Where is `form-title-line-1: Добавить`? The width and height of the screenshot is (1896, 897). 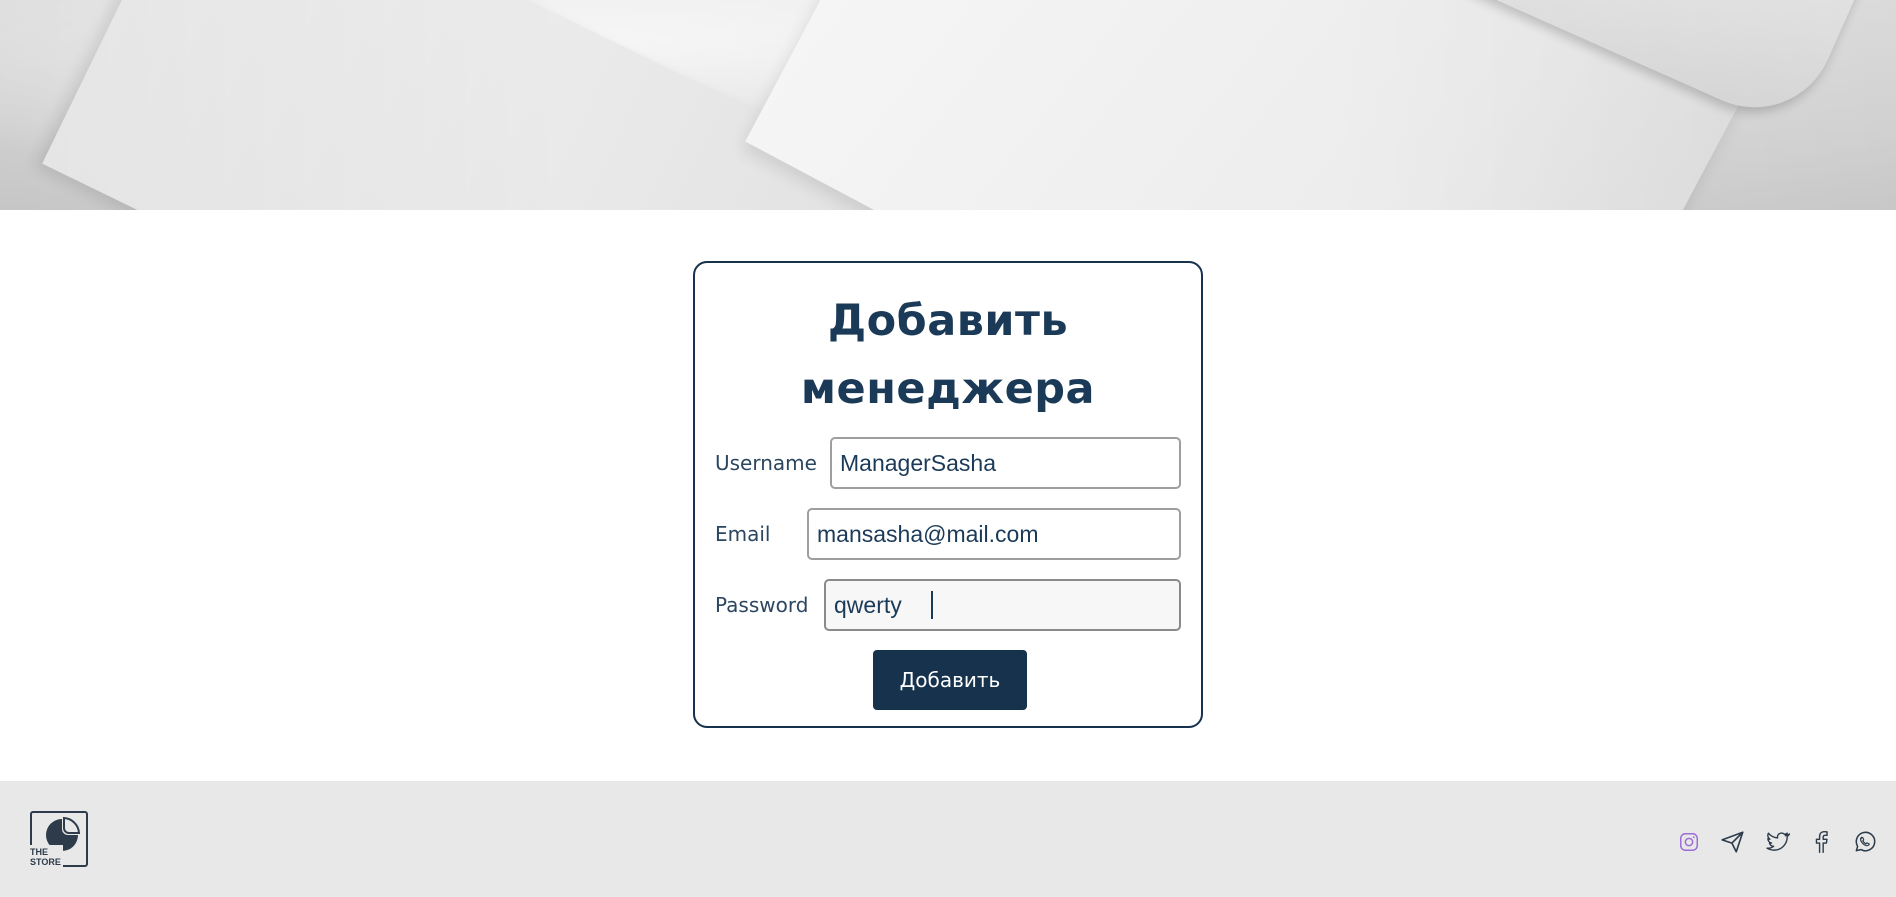 form-title-line-1: Добавить is located at coordinates (948, 321).